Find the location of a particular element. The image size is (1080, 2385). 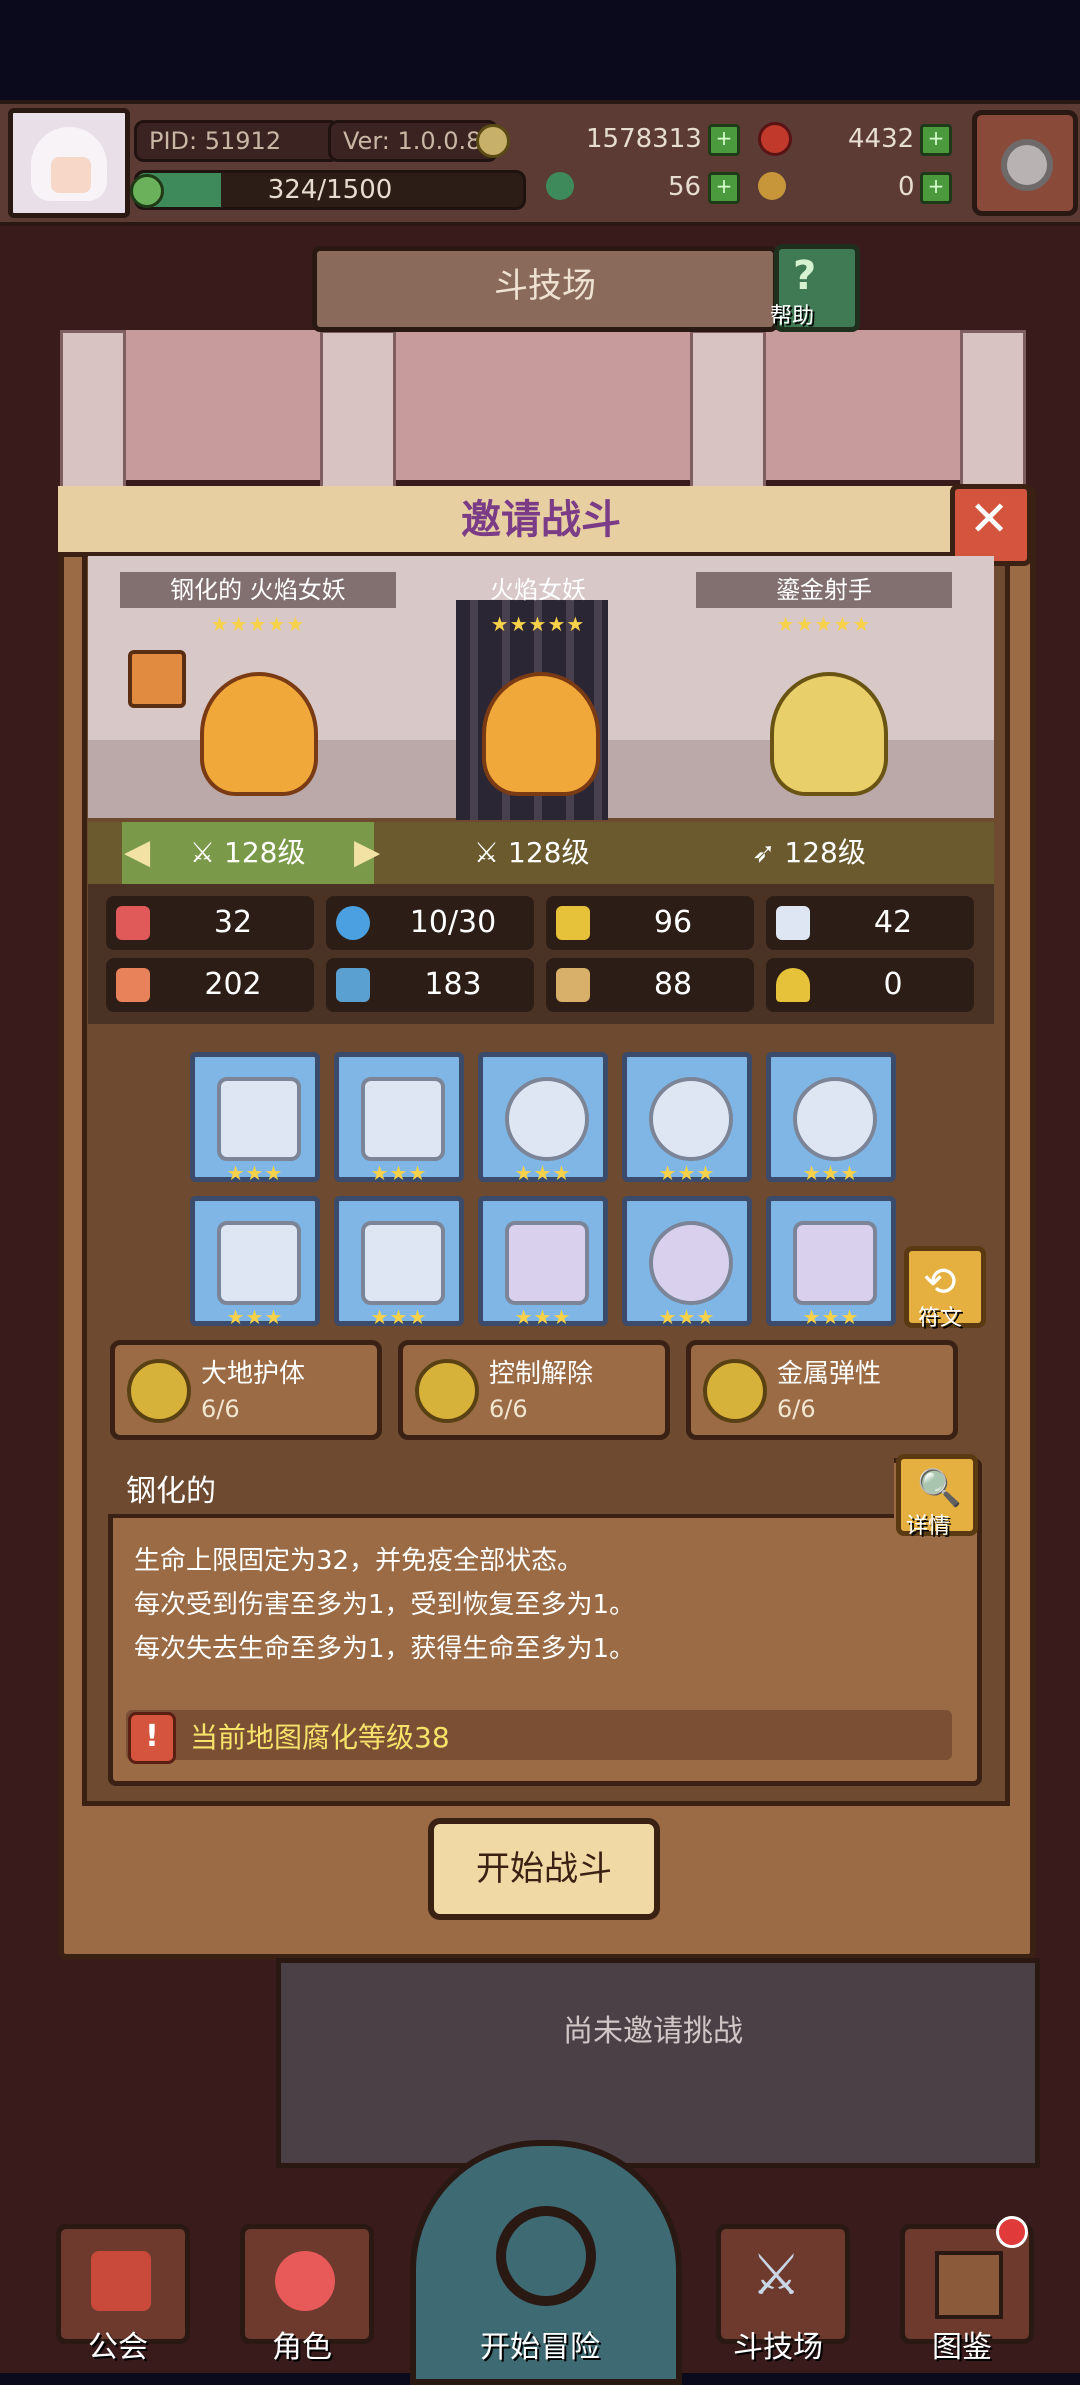

guild-icon is located at coordinates (121, 2281).